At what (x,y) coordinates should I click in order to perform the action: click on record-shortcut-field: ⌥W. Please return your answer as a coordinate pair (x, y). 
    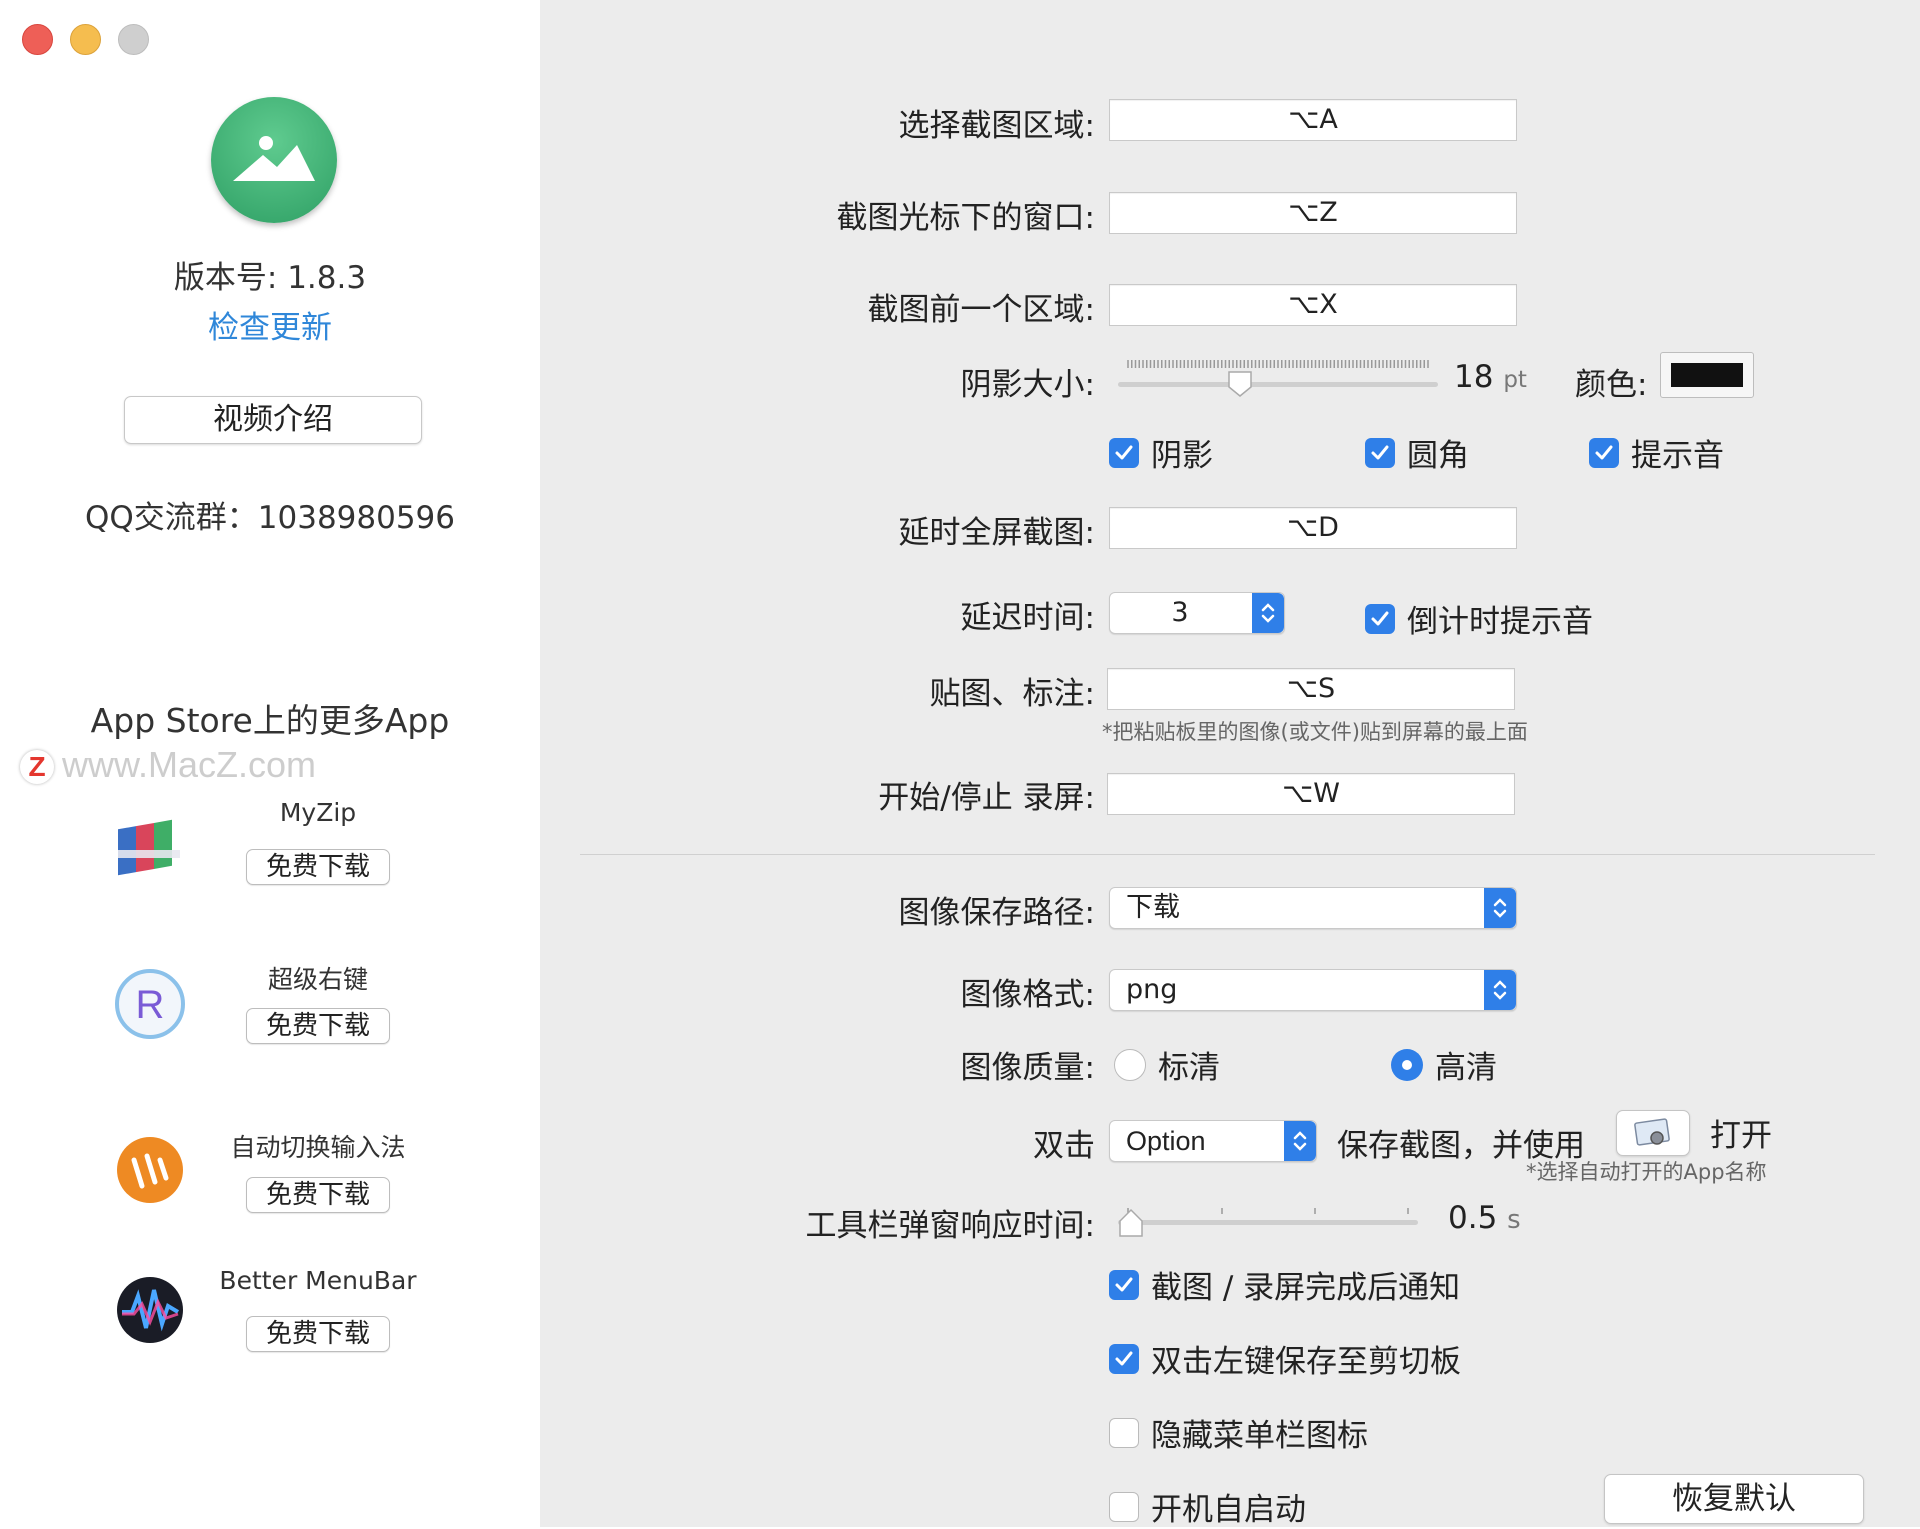
    Looking at the image, I should click on (1311, 794).